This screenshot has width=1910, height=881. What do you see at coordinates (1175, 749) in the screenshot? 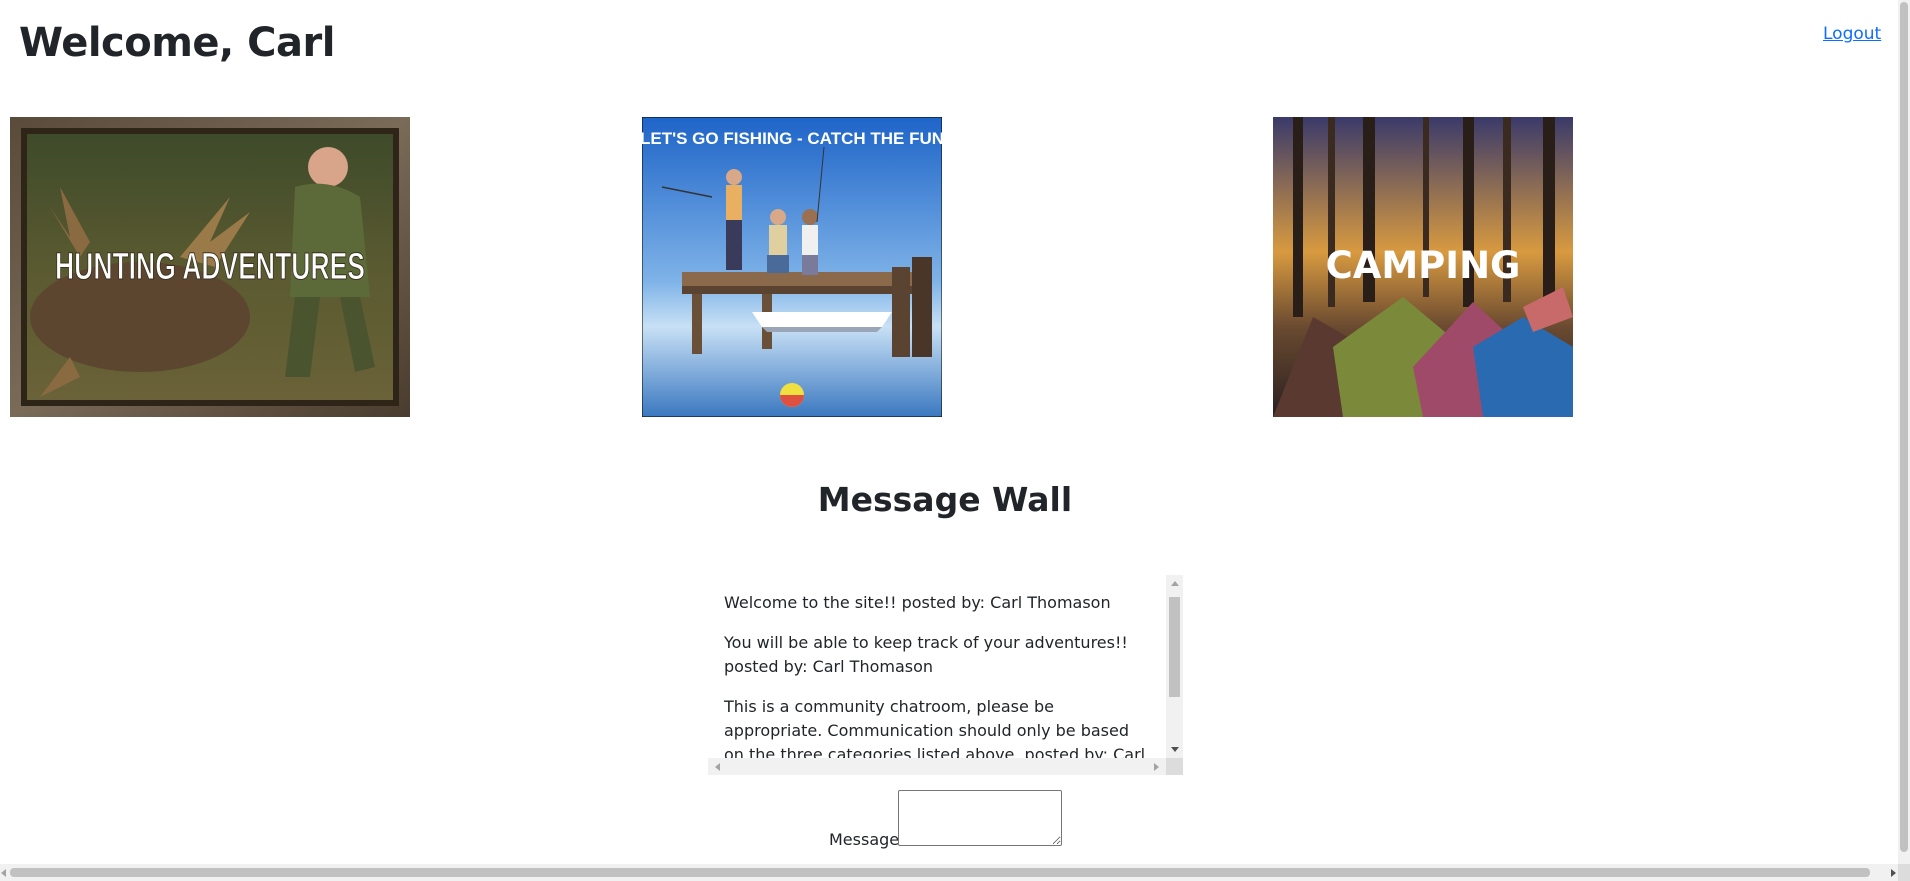
I see `scroll-down-arrow-icon` at bounding box center [1175, 749].